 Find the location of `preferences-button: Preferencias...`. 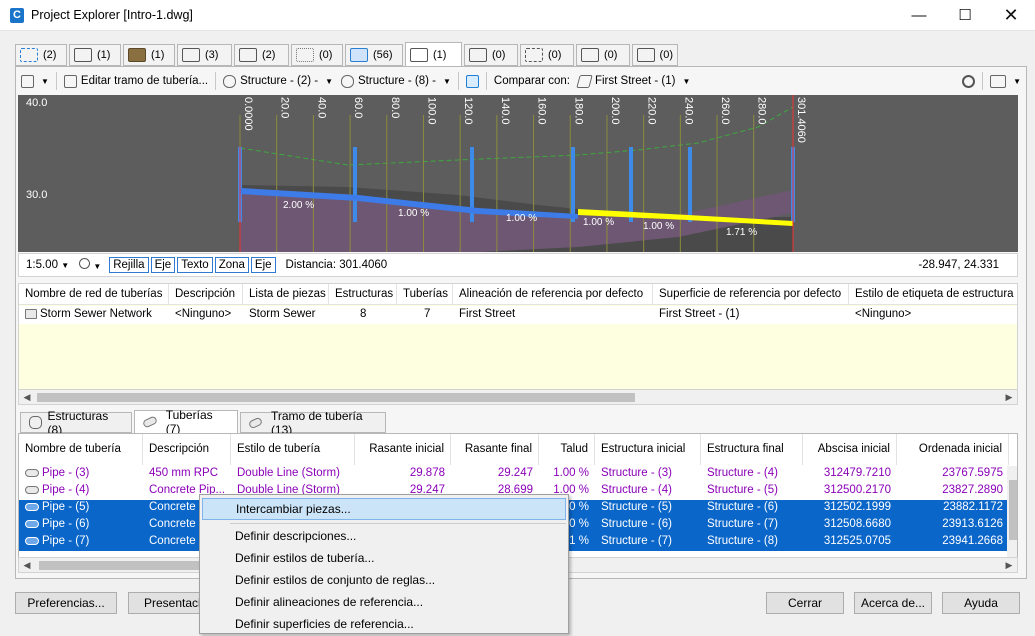

preferences-button: Preferencias... is located at coordinates (66, 603).